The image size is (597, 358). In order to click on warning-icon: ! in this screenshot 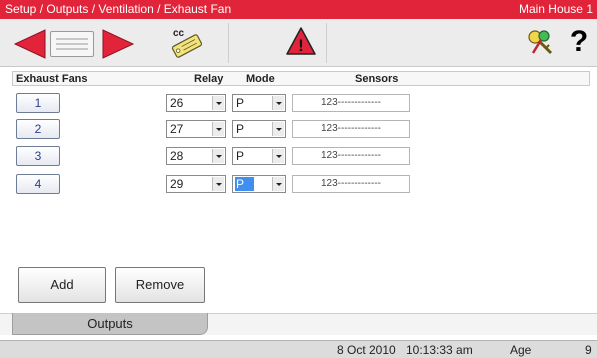, I will do `click(301, 41)`.